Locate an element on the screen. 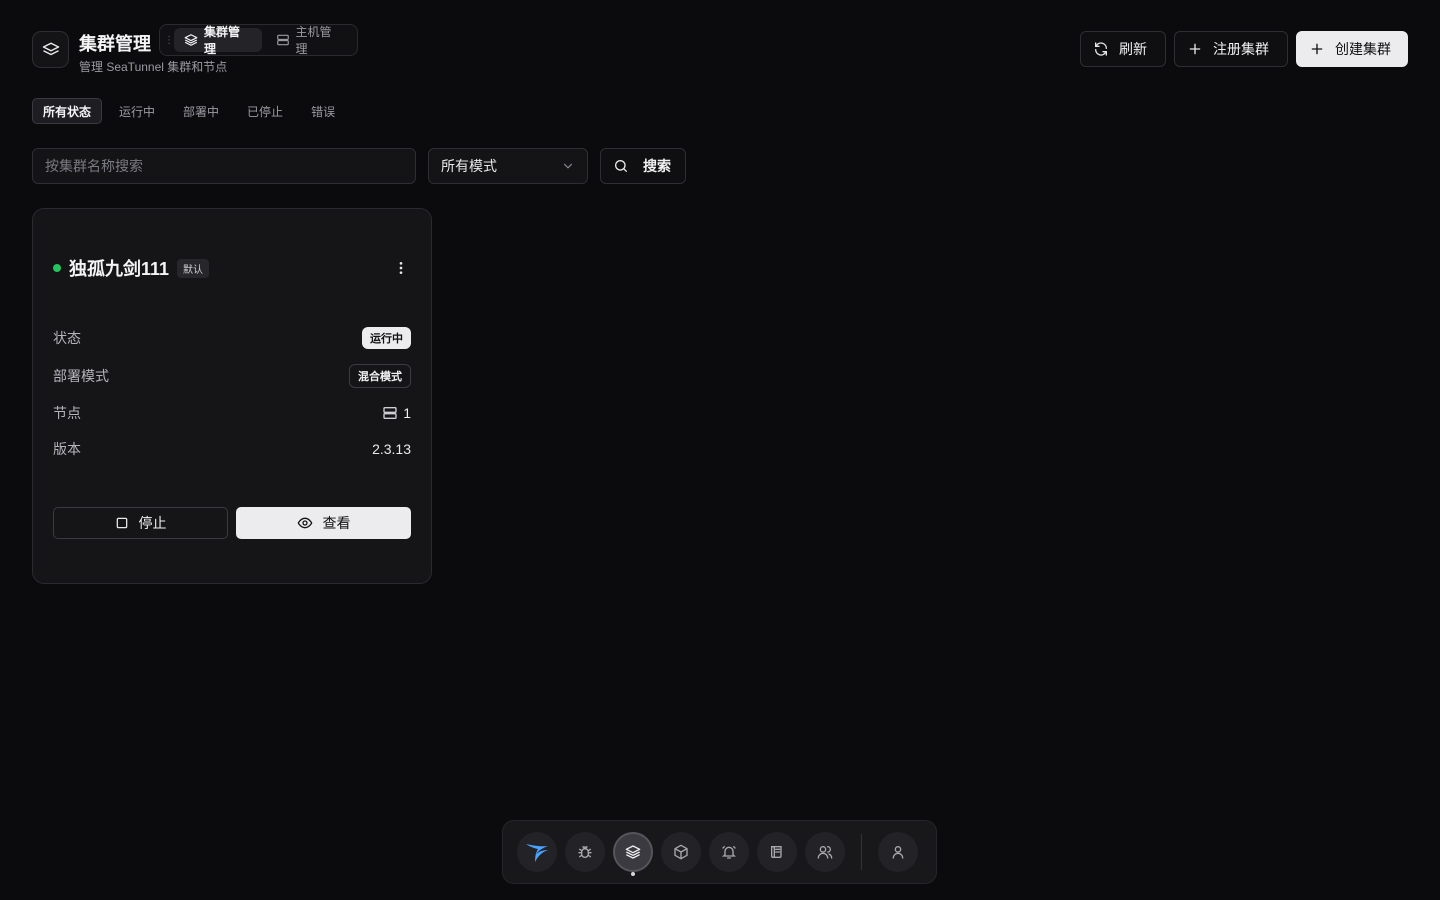 Image resolution: width=1440 pixels, height=900 pixels. nodes-row: 节点 1 is located at coordinates (232, 413).